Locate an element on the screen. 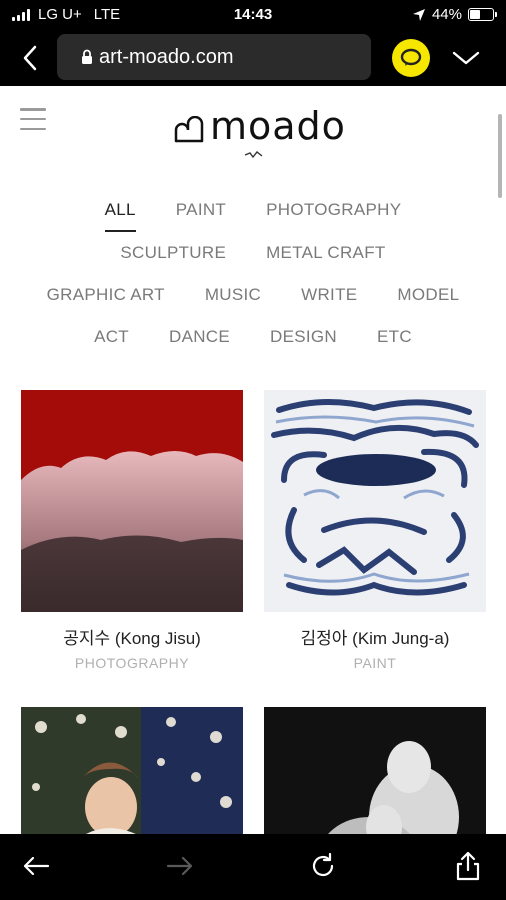  share-icon is located at coordinates (468, 866).